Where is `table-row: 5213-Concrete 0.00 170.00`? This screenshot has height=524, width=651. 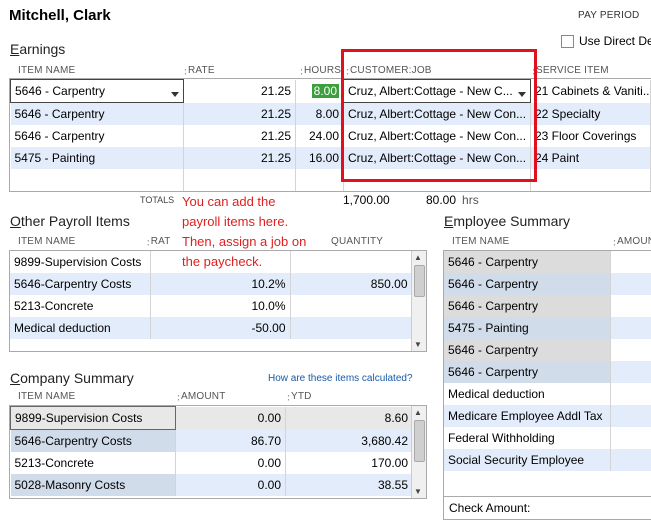 table-row: 5213-Concrete 0.00 170.00 is located at coordinates (211, 463).